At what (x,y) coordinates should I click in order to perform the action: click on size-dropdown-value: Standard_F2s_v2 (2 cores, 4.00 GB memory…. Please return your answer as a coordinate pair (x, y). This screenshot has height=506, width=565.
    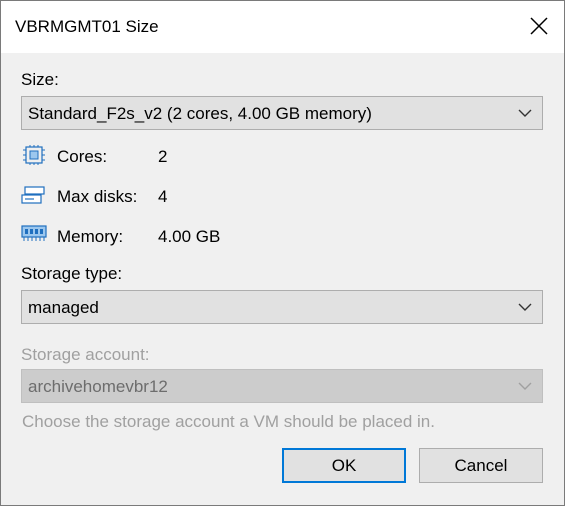
    Looking at the image, I should click on (200, 113).